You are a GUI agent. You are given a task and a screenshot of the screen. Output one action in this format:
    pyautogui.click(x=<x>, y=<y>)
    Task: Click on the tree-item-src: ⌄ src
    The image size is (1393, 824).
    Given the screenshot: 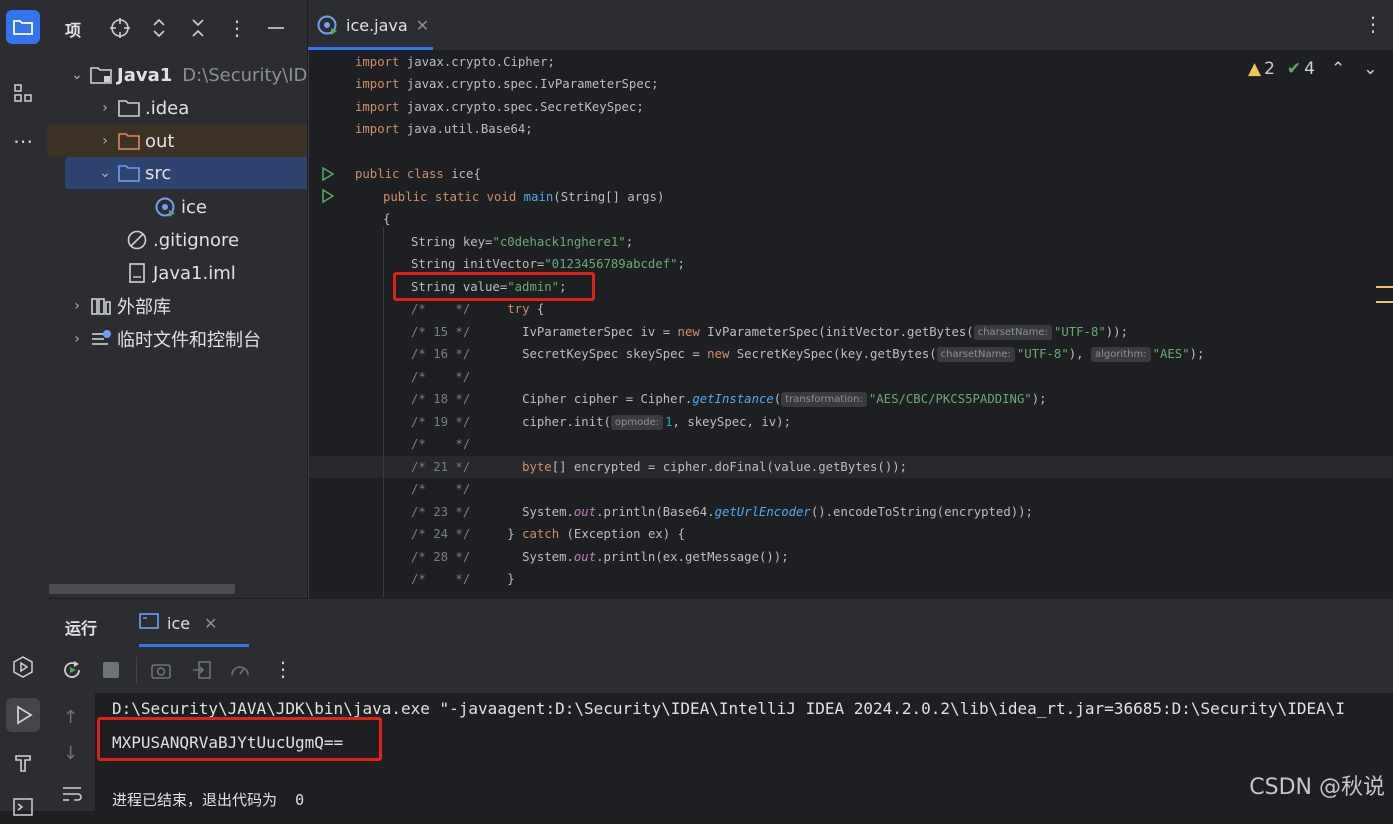 What is the action you would take?
    pyautogui.click(x=186, y=173)
    